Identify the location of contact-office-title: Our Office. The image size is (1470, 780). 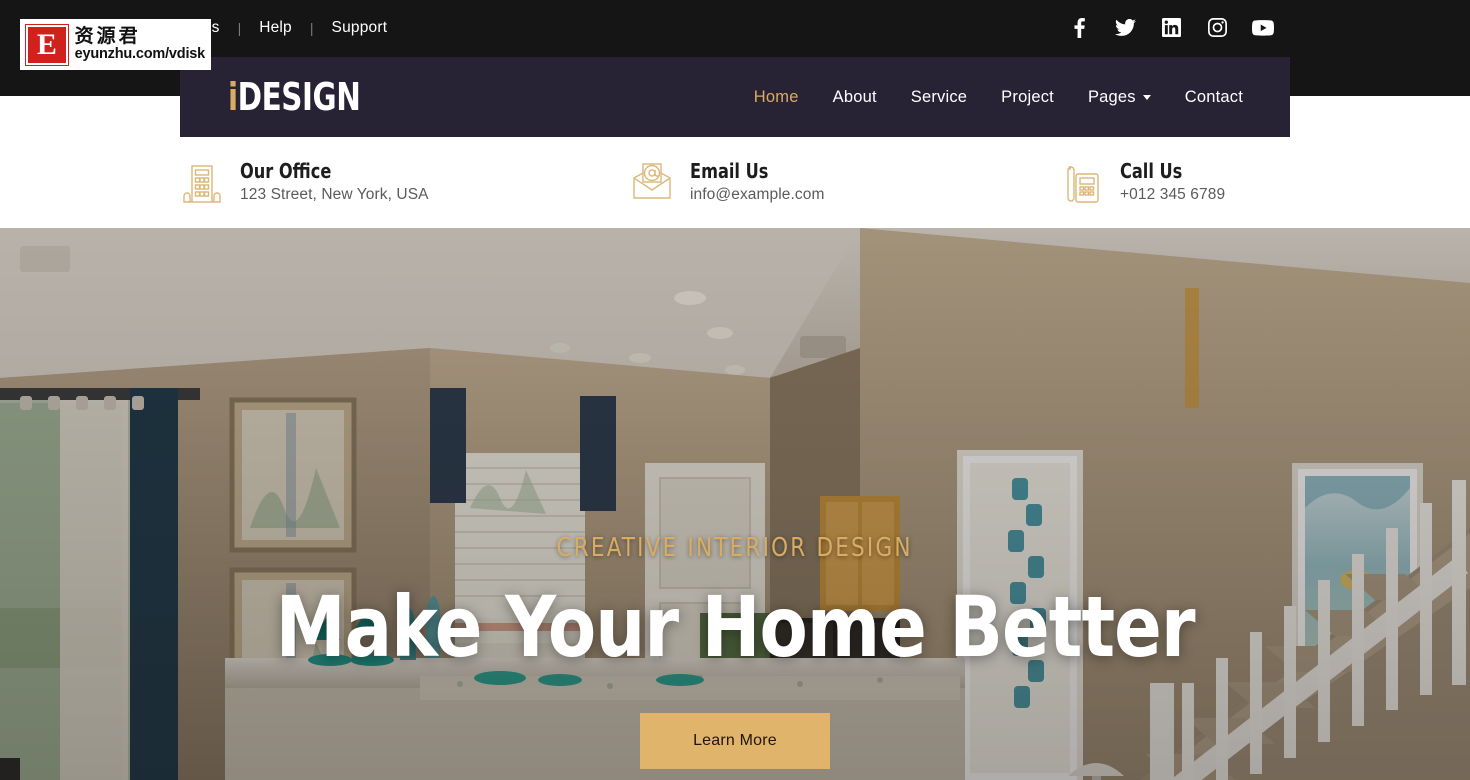
(286, 170).